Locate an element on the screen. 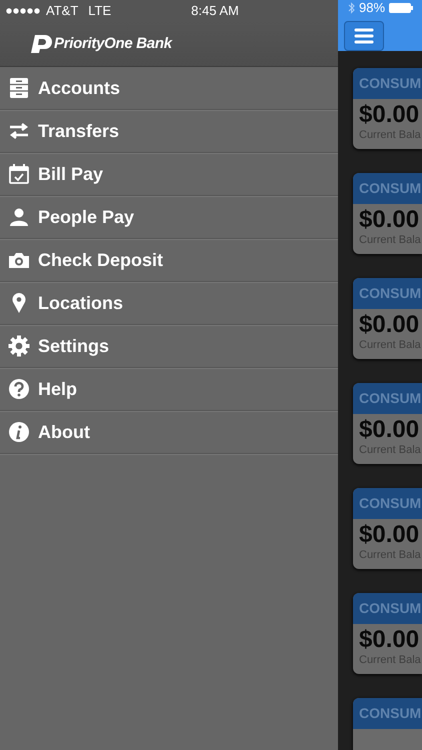 The height and width of the screenshot is (750, 422). network-label: LTE is located at coordinates (100, 10).